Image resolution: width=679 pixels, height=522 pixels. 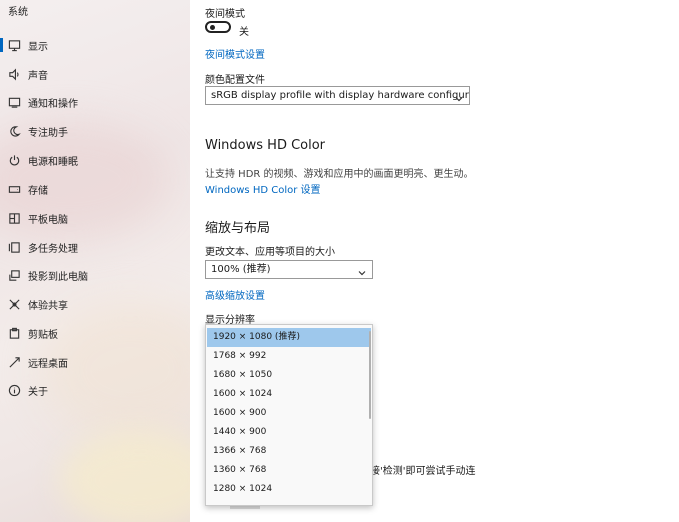 I want to click on resolution-option: 1440 × 900, so click(x=289, y=432).